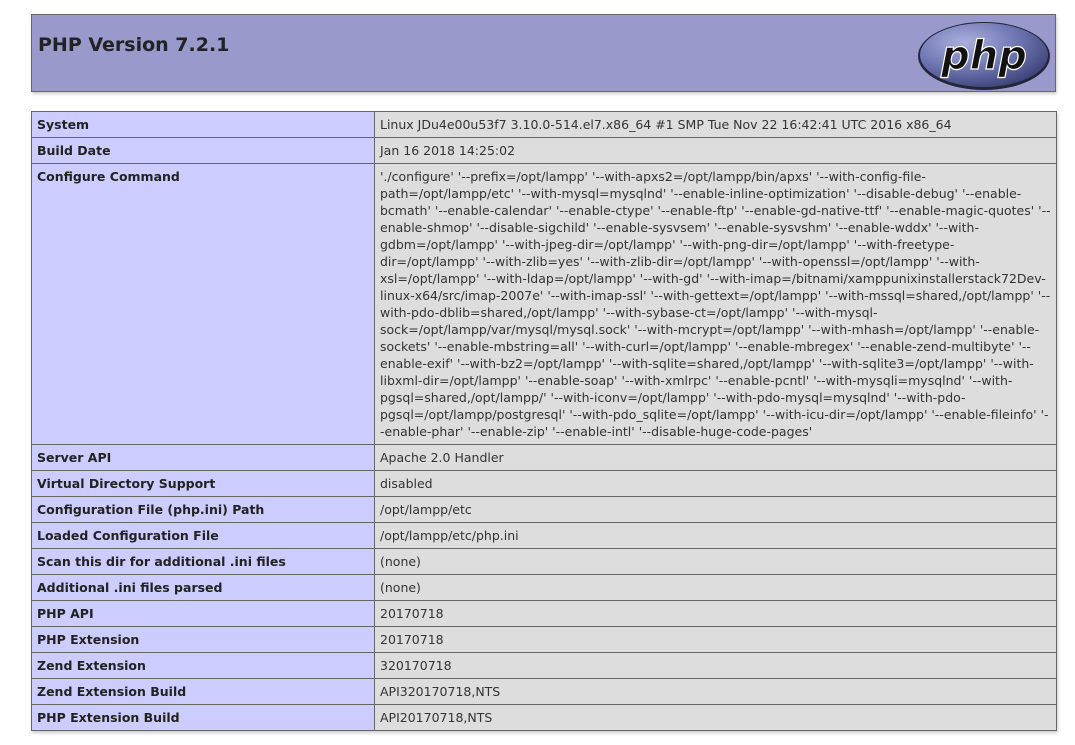  I want to click on row-label: Loaded Configuration File, so click(203, 535).